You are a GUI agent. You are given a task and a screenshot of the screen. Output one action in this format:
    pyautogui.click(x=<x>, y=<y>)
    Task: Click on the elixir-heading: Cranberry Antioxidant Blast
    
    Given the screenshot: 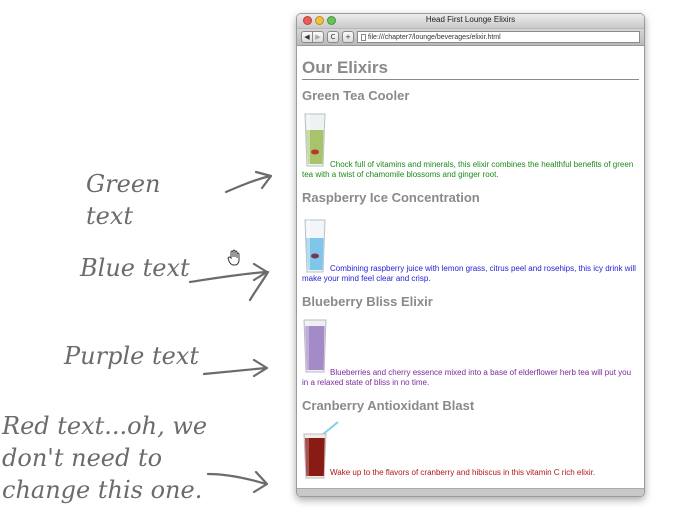 What is the action you would take?
    pyautogui.click(x=388, y=405)
    